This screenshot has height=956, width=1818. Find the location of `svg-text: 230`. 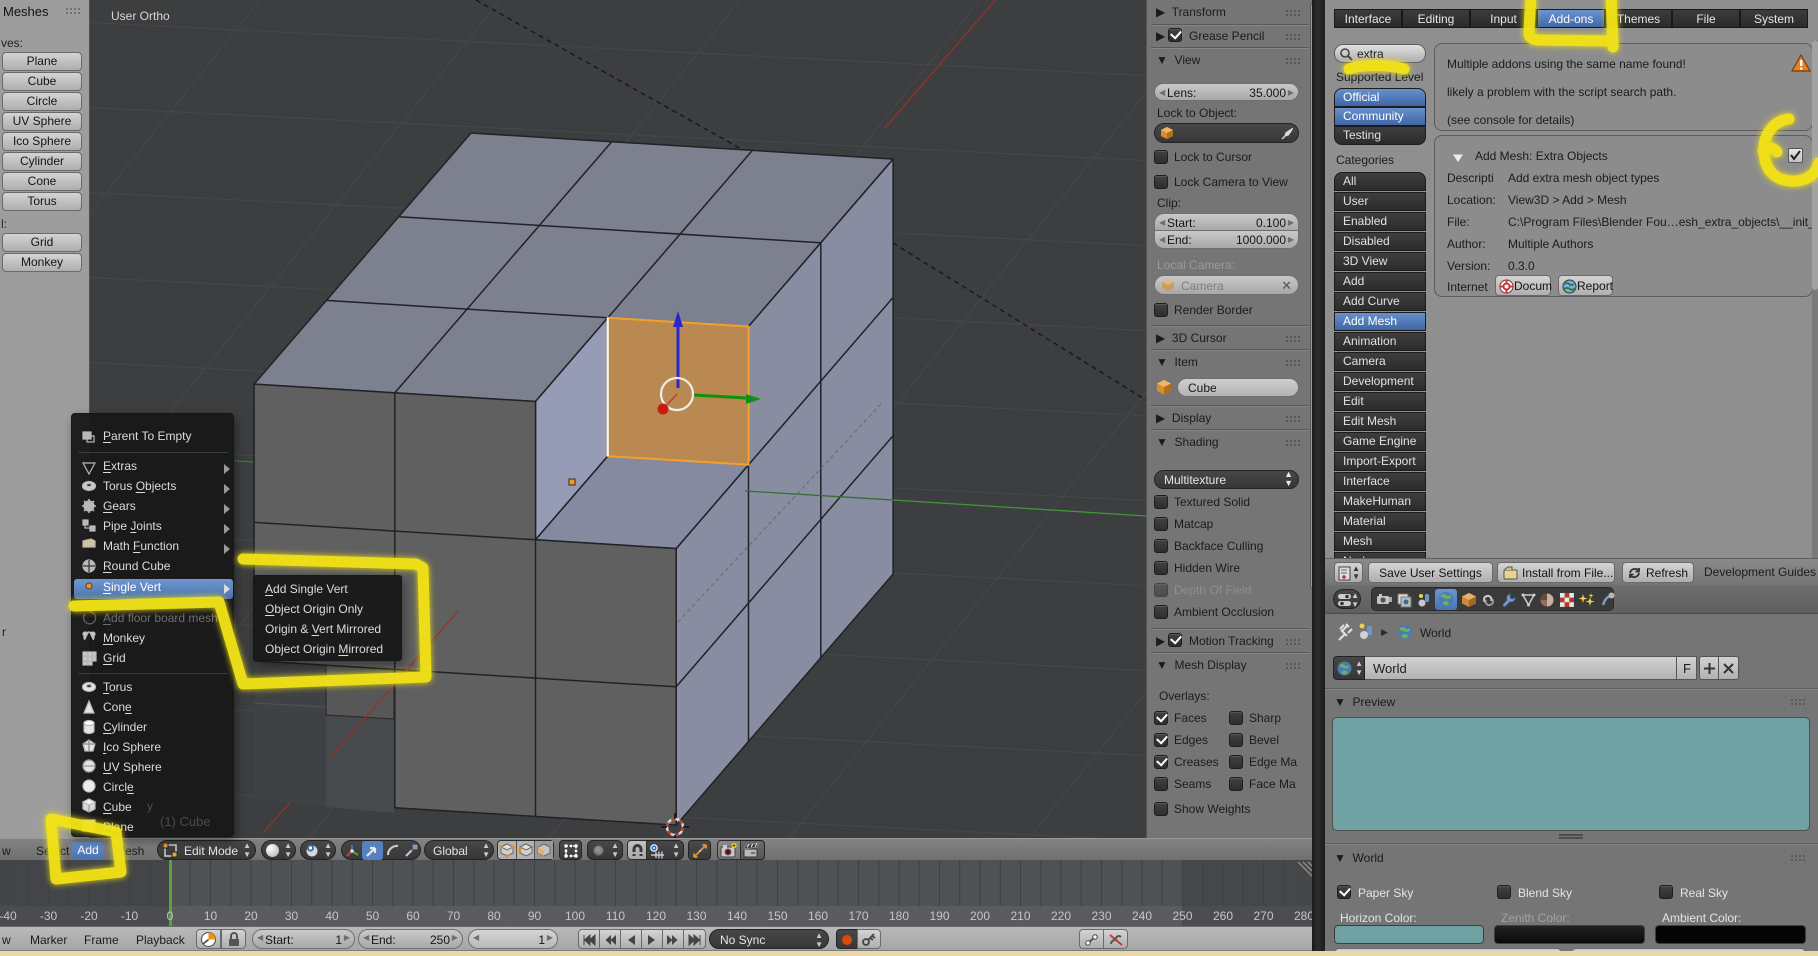

svg-text: 230 is located at coordinates (1101, 916).